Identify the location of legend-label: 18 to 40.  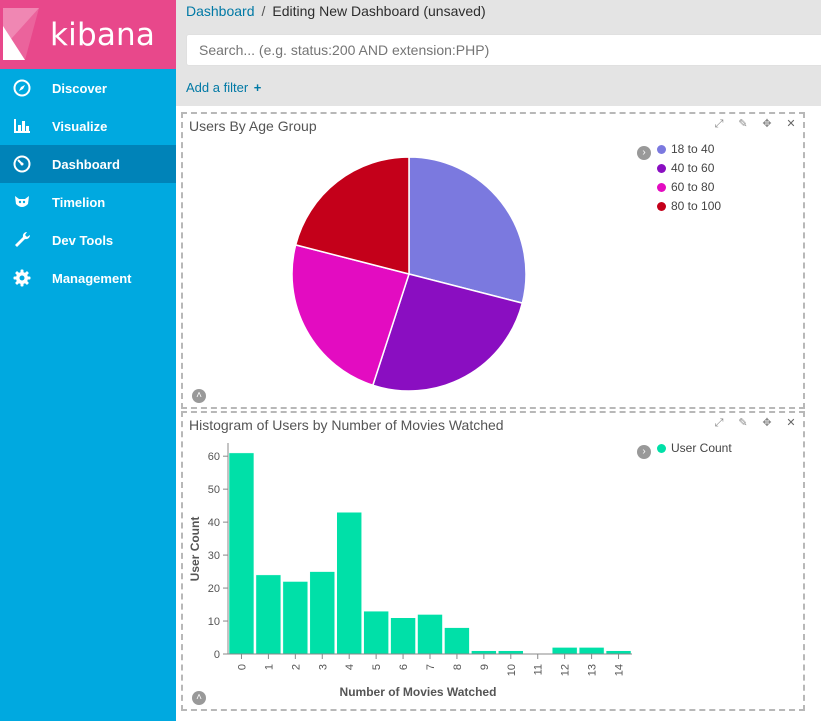
(693, 149).